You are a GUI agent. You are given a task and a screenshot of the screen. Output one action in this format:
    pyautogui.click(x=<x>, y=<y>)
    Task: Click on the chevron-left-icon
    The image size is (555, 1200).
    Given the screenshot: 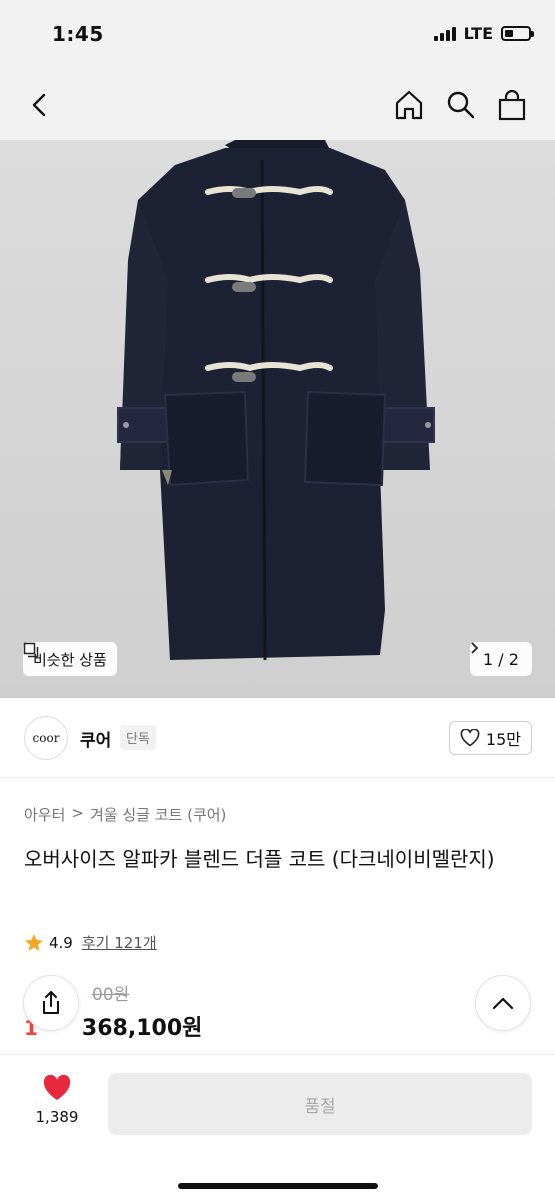 What is the action you would take?
    pyautogui.click(x=40, y=105)
    